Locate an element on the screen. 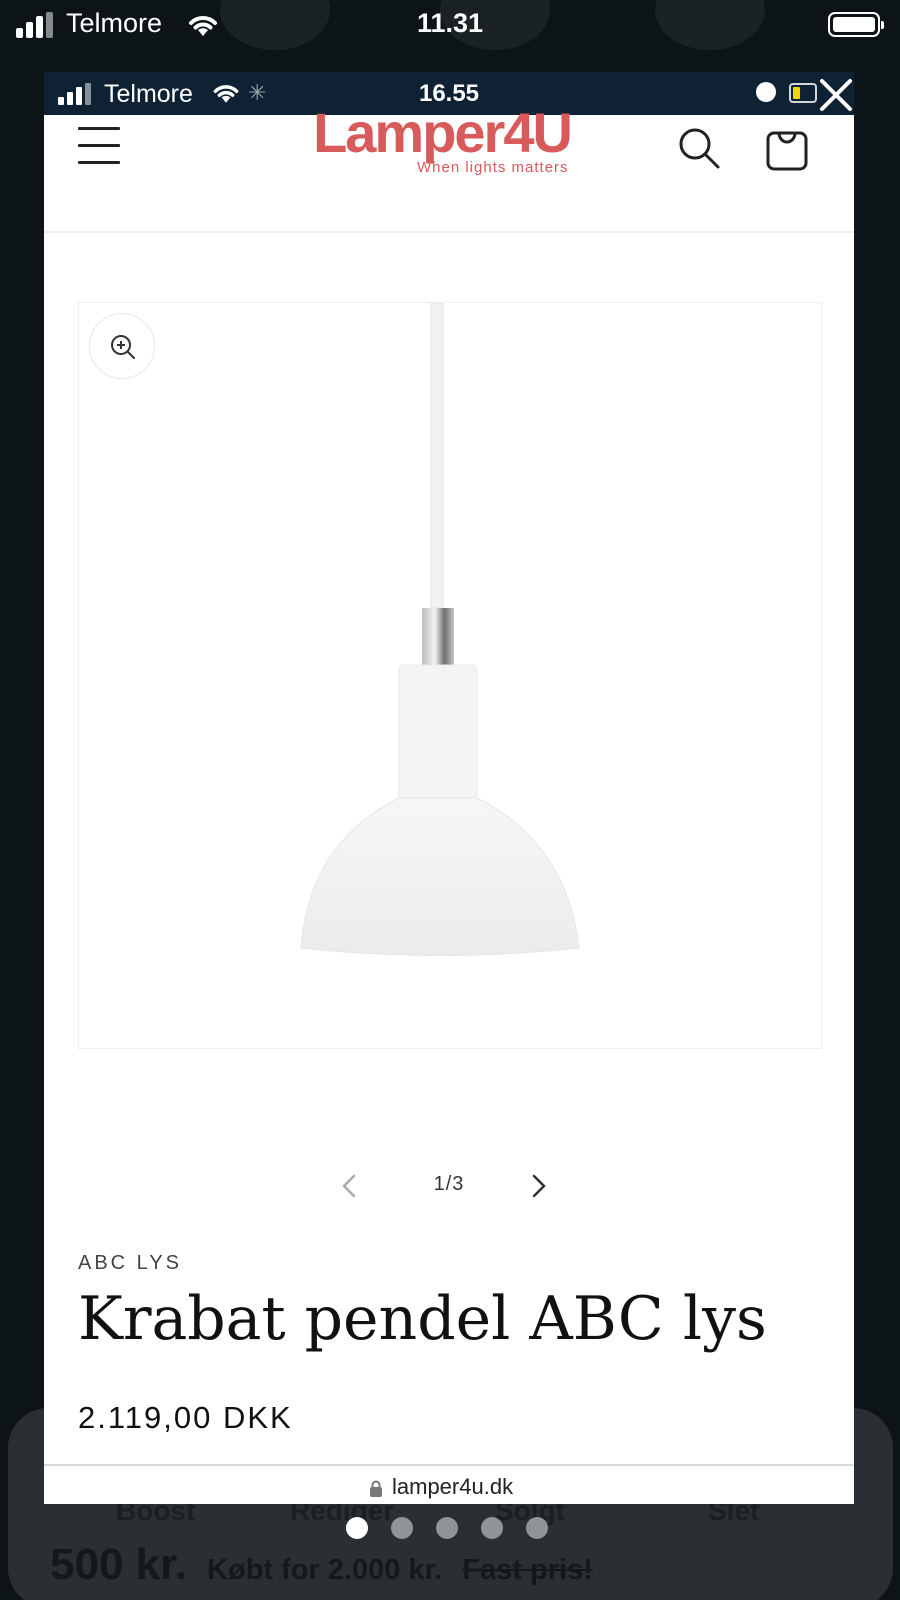 This screenshot has height=1600, width=900. status-time: 11.31 is located at coordinates (450, 23).